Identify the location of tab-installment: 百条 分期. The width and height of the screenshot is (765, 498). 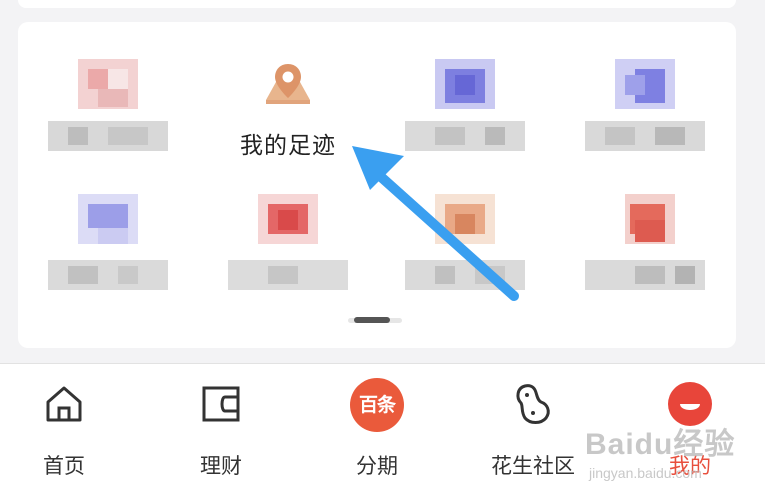
(377, 428).